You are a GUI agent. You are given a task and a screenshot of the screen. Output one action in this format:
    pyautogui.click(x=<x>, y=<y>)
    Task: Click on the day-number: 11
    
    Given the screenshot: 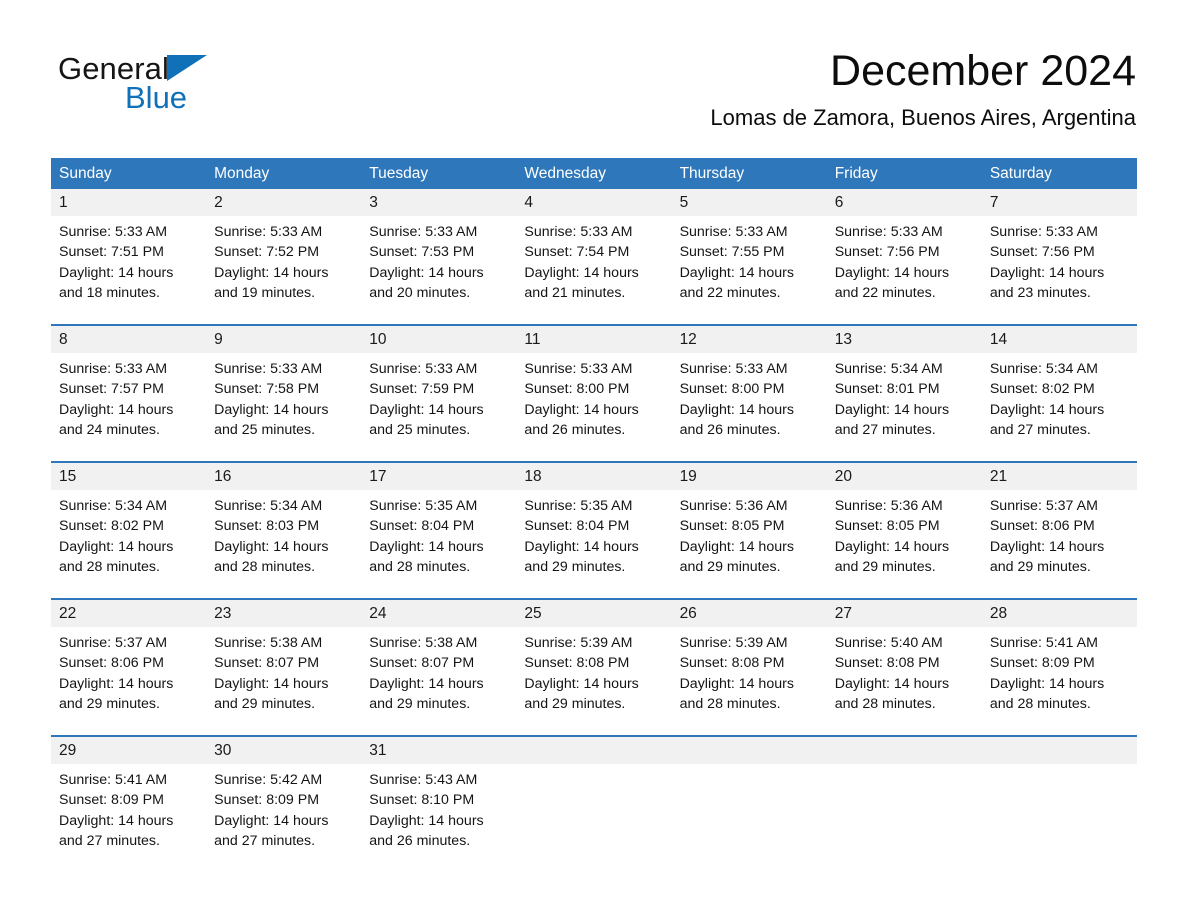 What is the action you would take?
    pyautogui.click(x=593, y=339)
    